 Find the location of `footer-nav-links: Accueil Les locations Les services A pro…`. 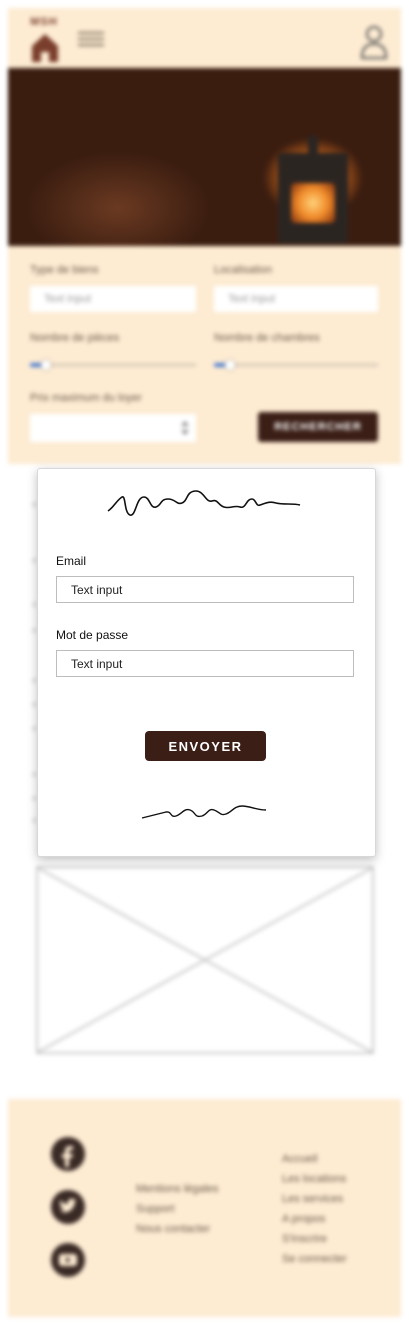

footer-nav-links: Accueil Les locations Les services A pro… is located at coordinates (337, 1213).